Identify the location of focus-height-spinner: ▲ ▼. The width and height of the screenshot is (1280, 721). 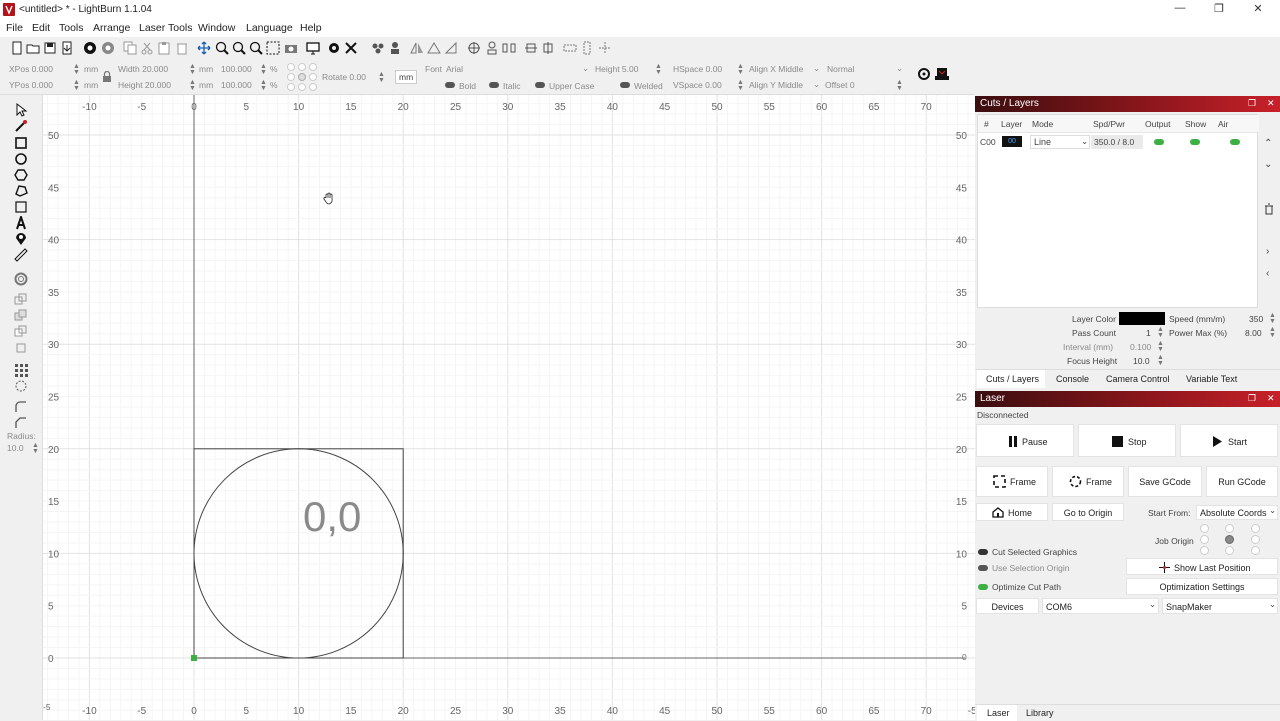
(1160, 360).